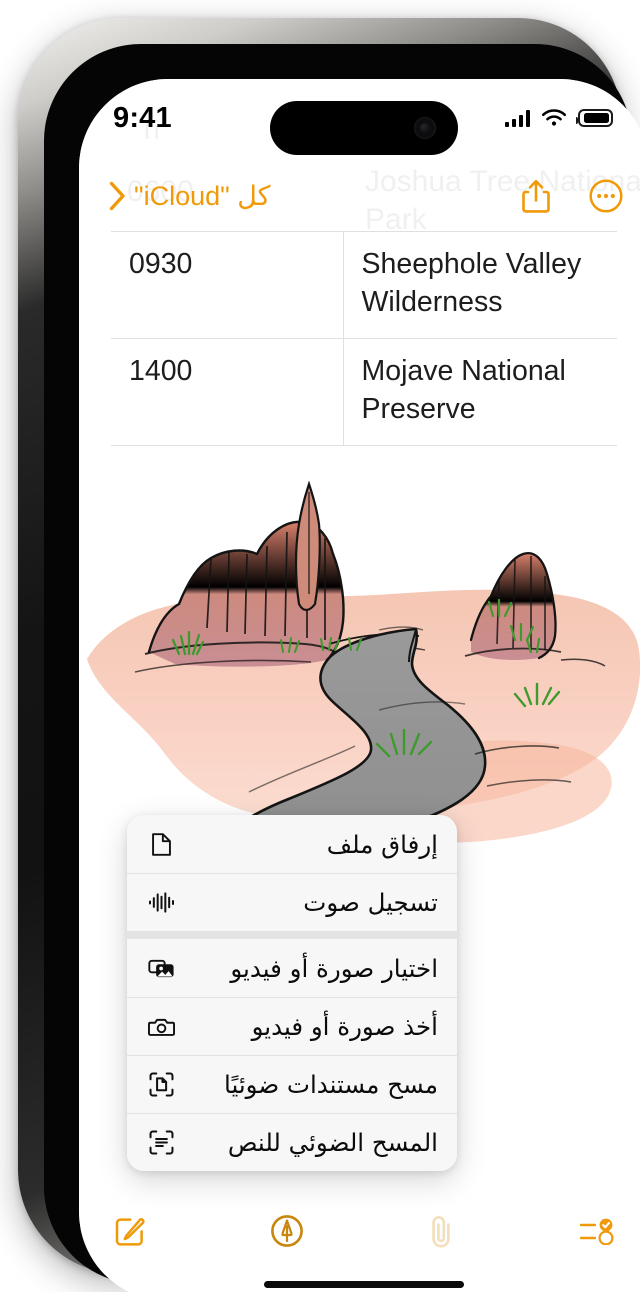 The height and width of the screenshot is (1292, 640). I want to click on compose-button, so click(130, 1231).